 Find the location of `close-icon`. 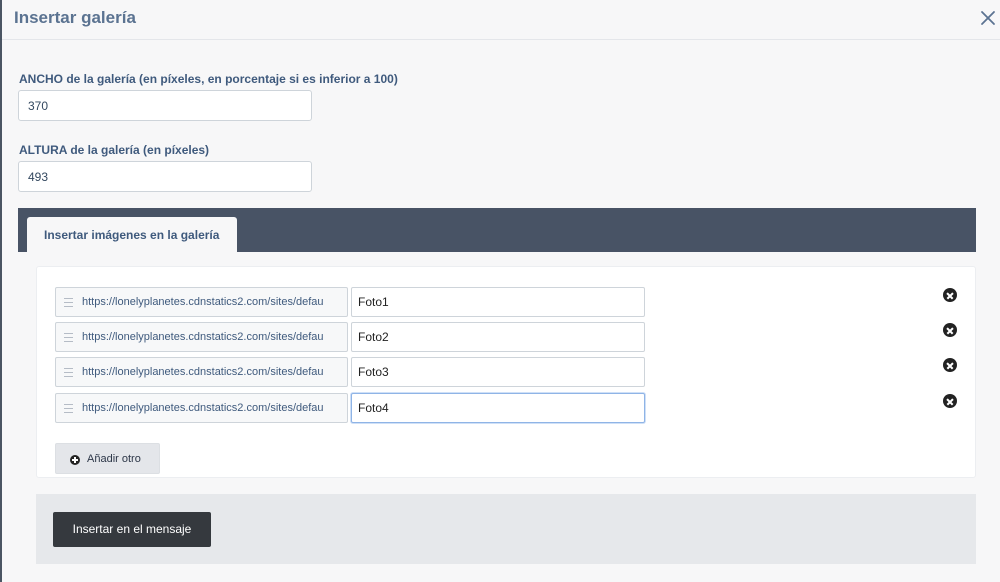

close-icon is located at coordinates (988, 18).